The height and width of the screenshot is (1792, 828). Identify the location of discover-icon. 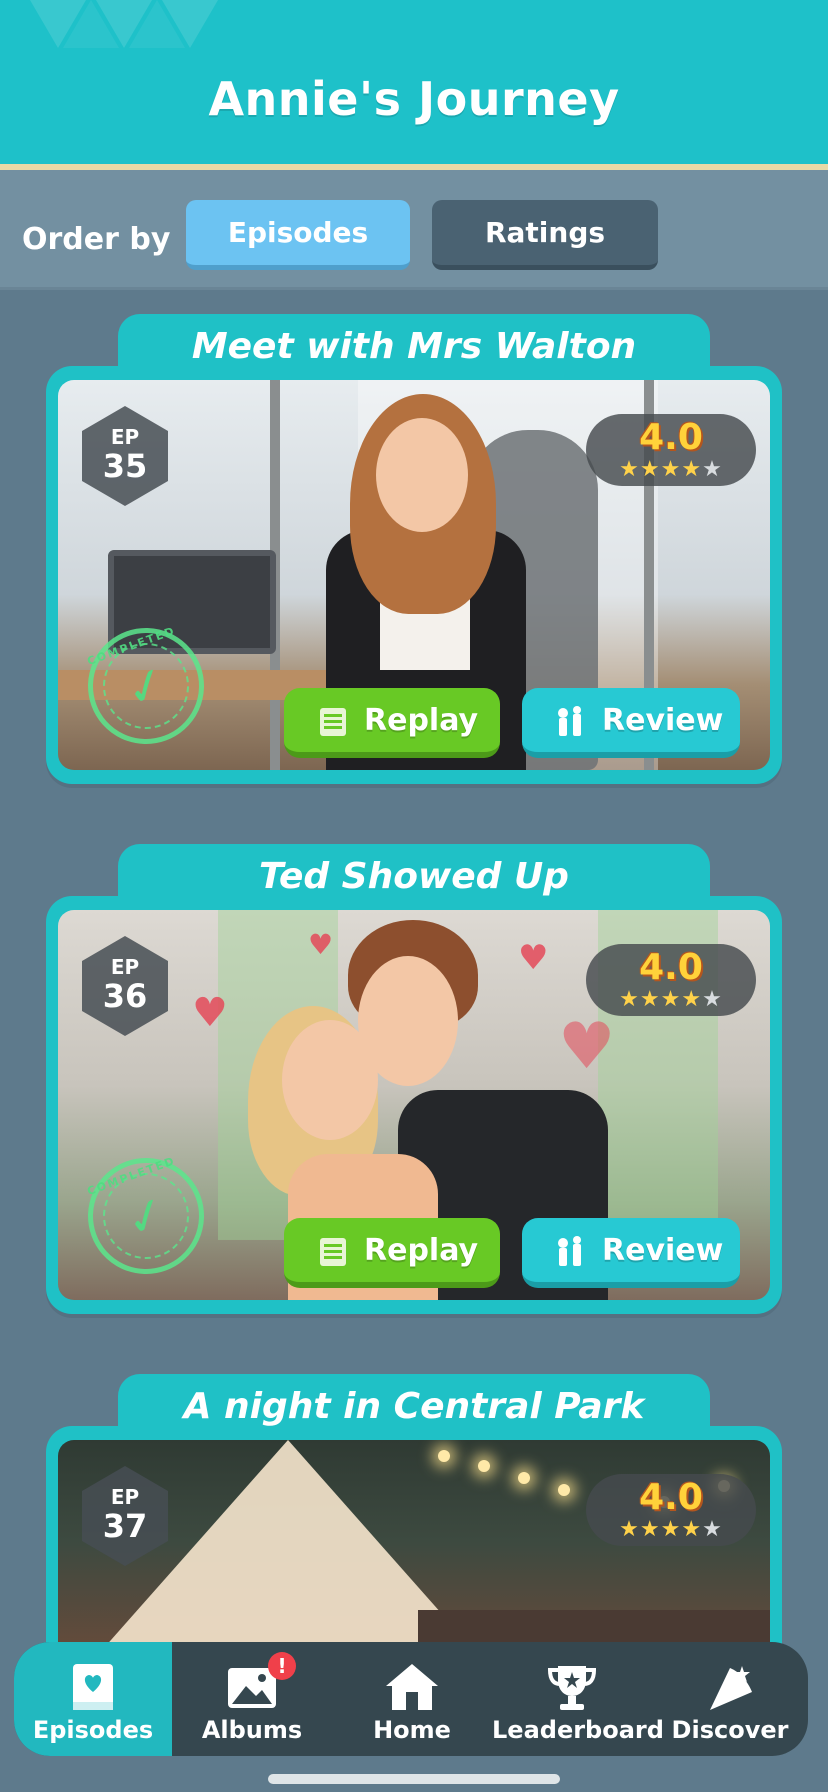
(731, 1688).